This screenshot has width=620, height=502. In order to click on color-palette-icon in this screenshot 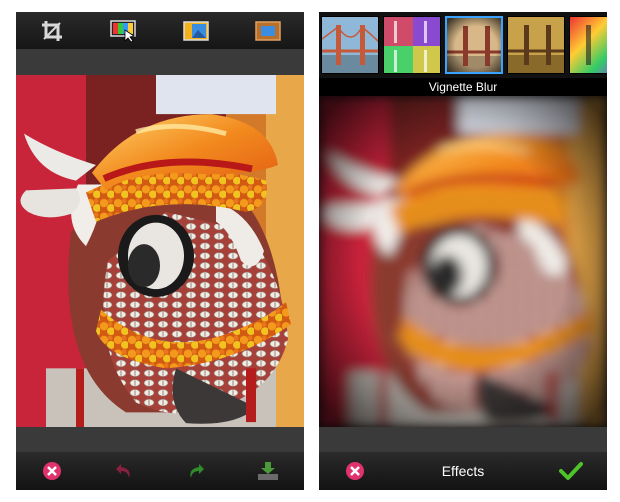, I will do `click(124, 31)`.